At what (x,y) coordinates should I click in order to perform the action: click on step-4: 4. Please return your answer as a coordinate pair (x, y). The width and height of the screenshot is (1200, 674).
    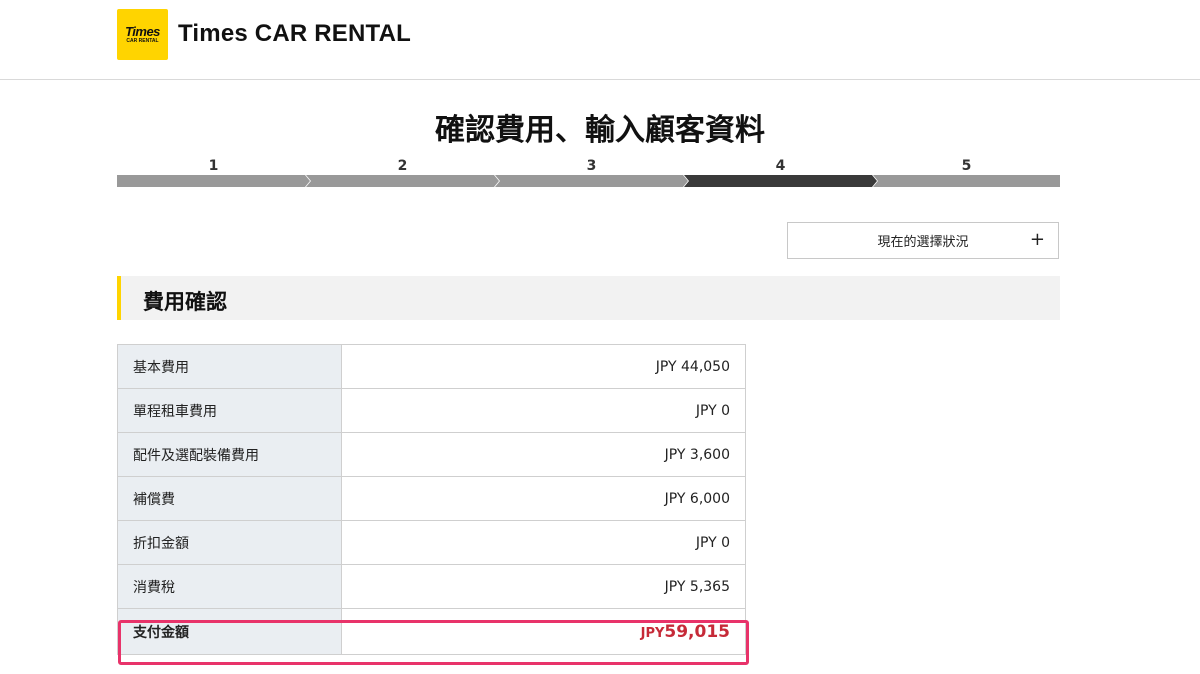
    Looking at the image, I should click on (780, 172).